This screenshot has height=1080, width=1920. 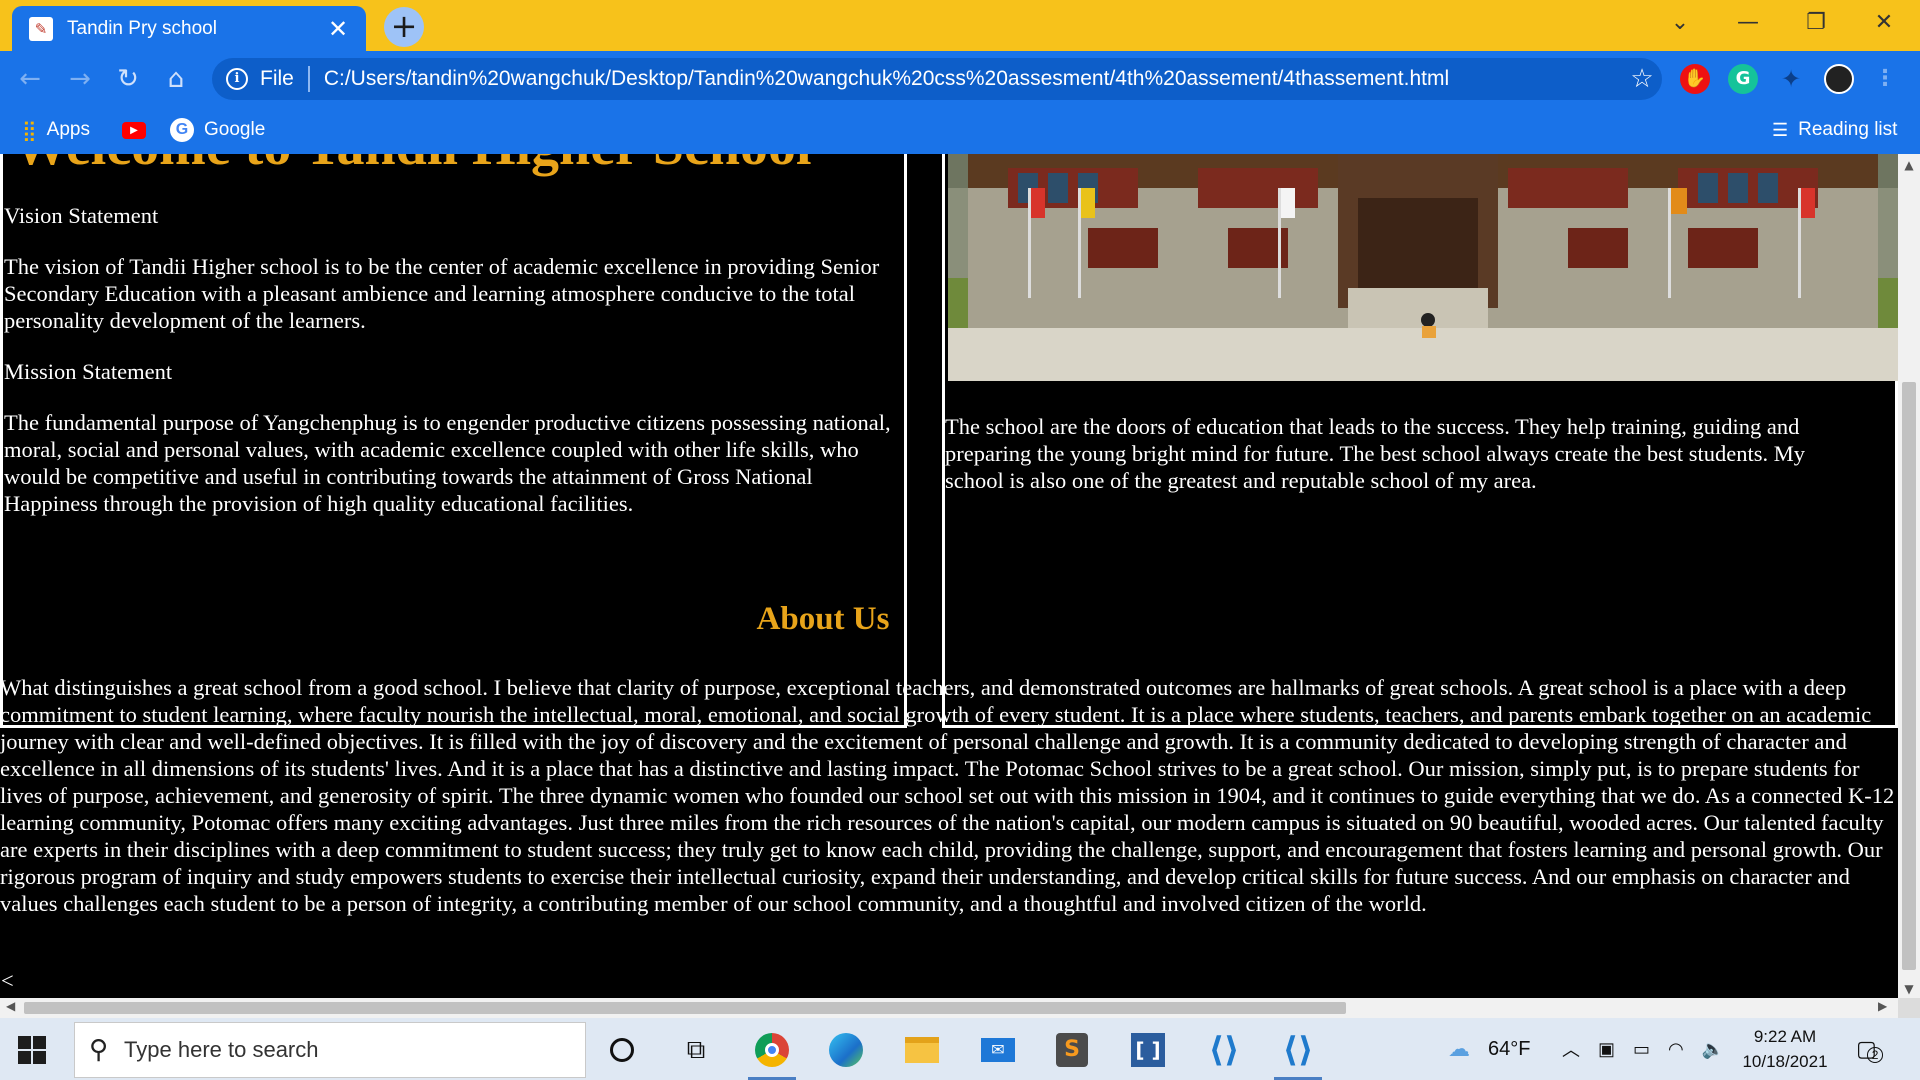 What do you see at coordinates (338, 29) in the screenshot?
I see `close-icon: ✕` at bounding box center [338, 29].